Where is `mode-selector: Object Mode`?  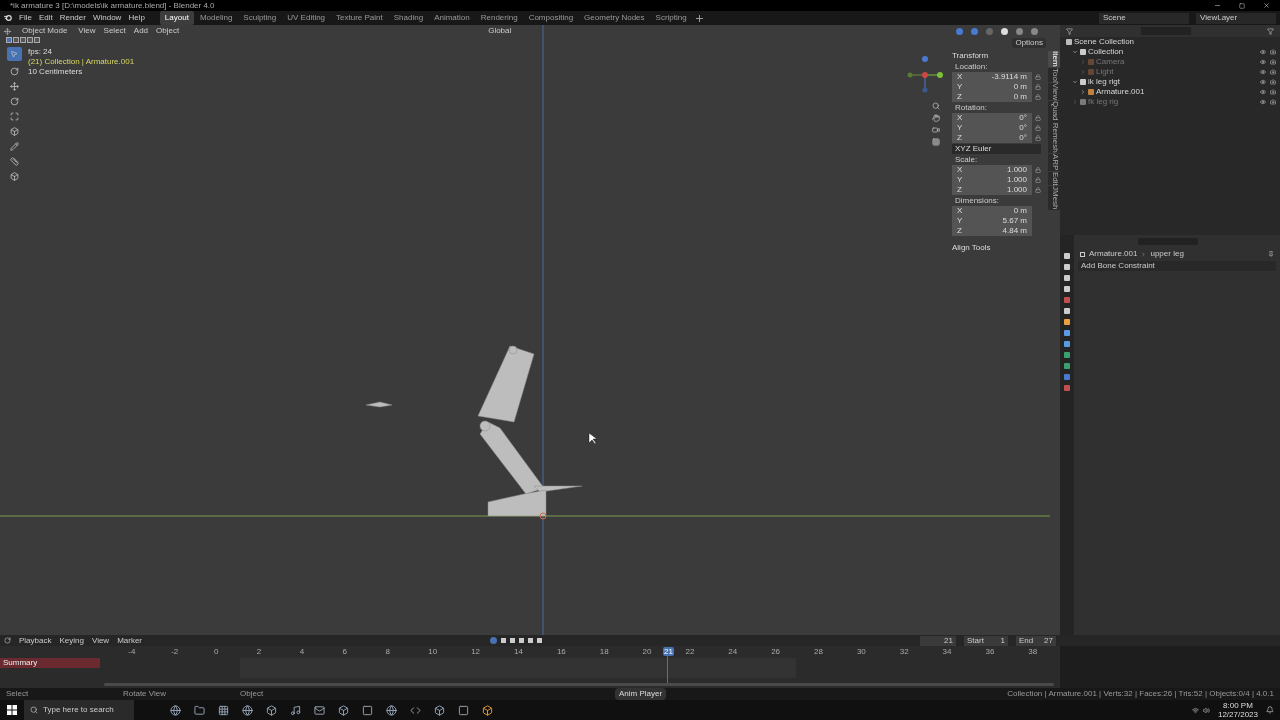 mode-selector: Object Mode is located at coordinates (45, 31).